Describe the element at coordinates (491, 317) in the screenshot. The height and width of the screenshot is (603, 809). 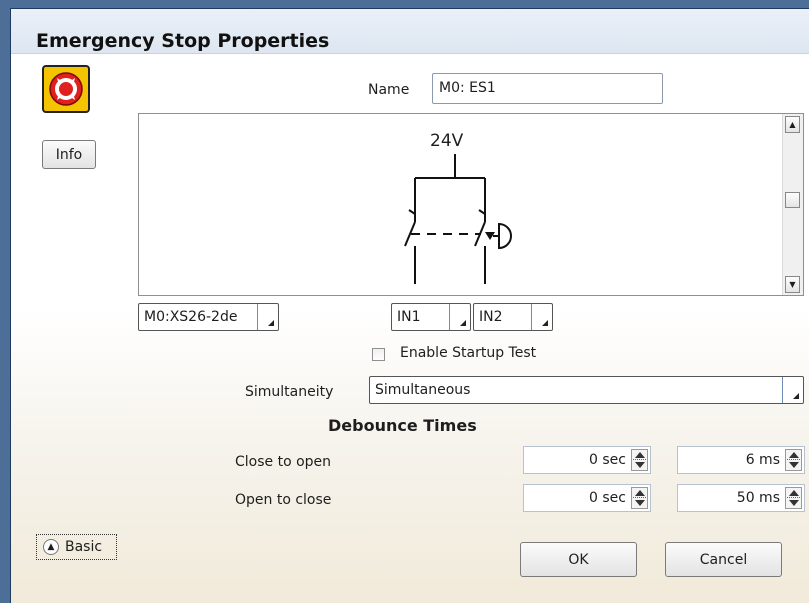
I see `input2-select-value: IN2` at that location.